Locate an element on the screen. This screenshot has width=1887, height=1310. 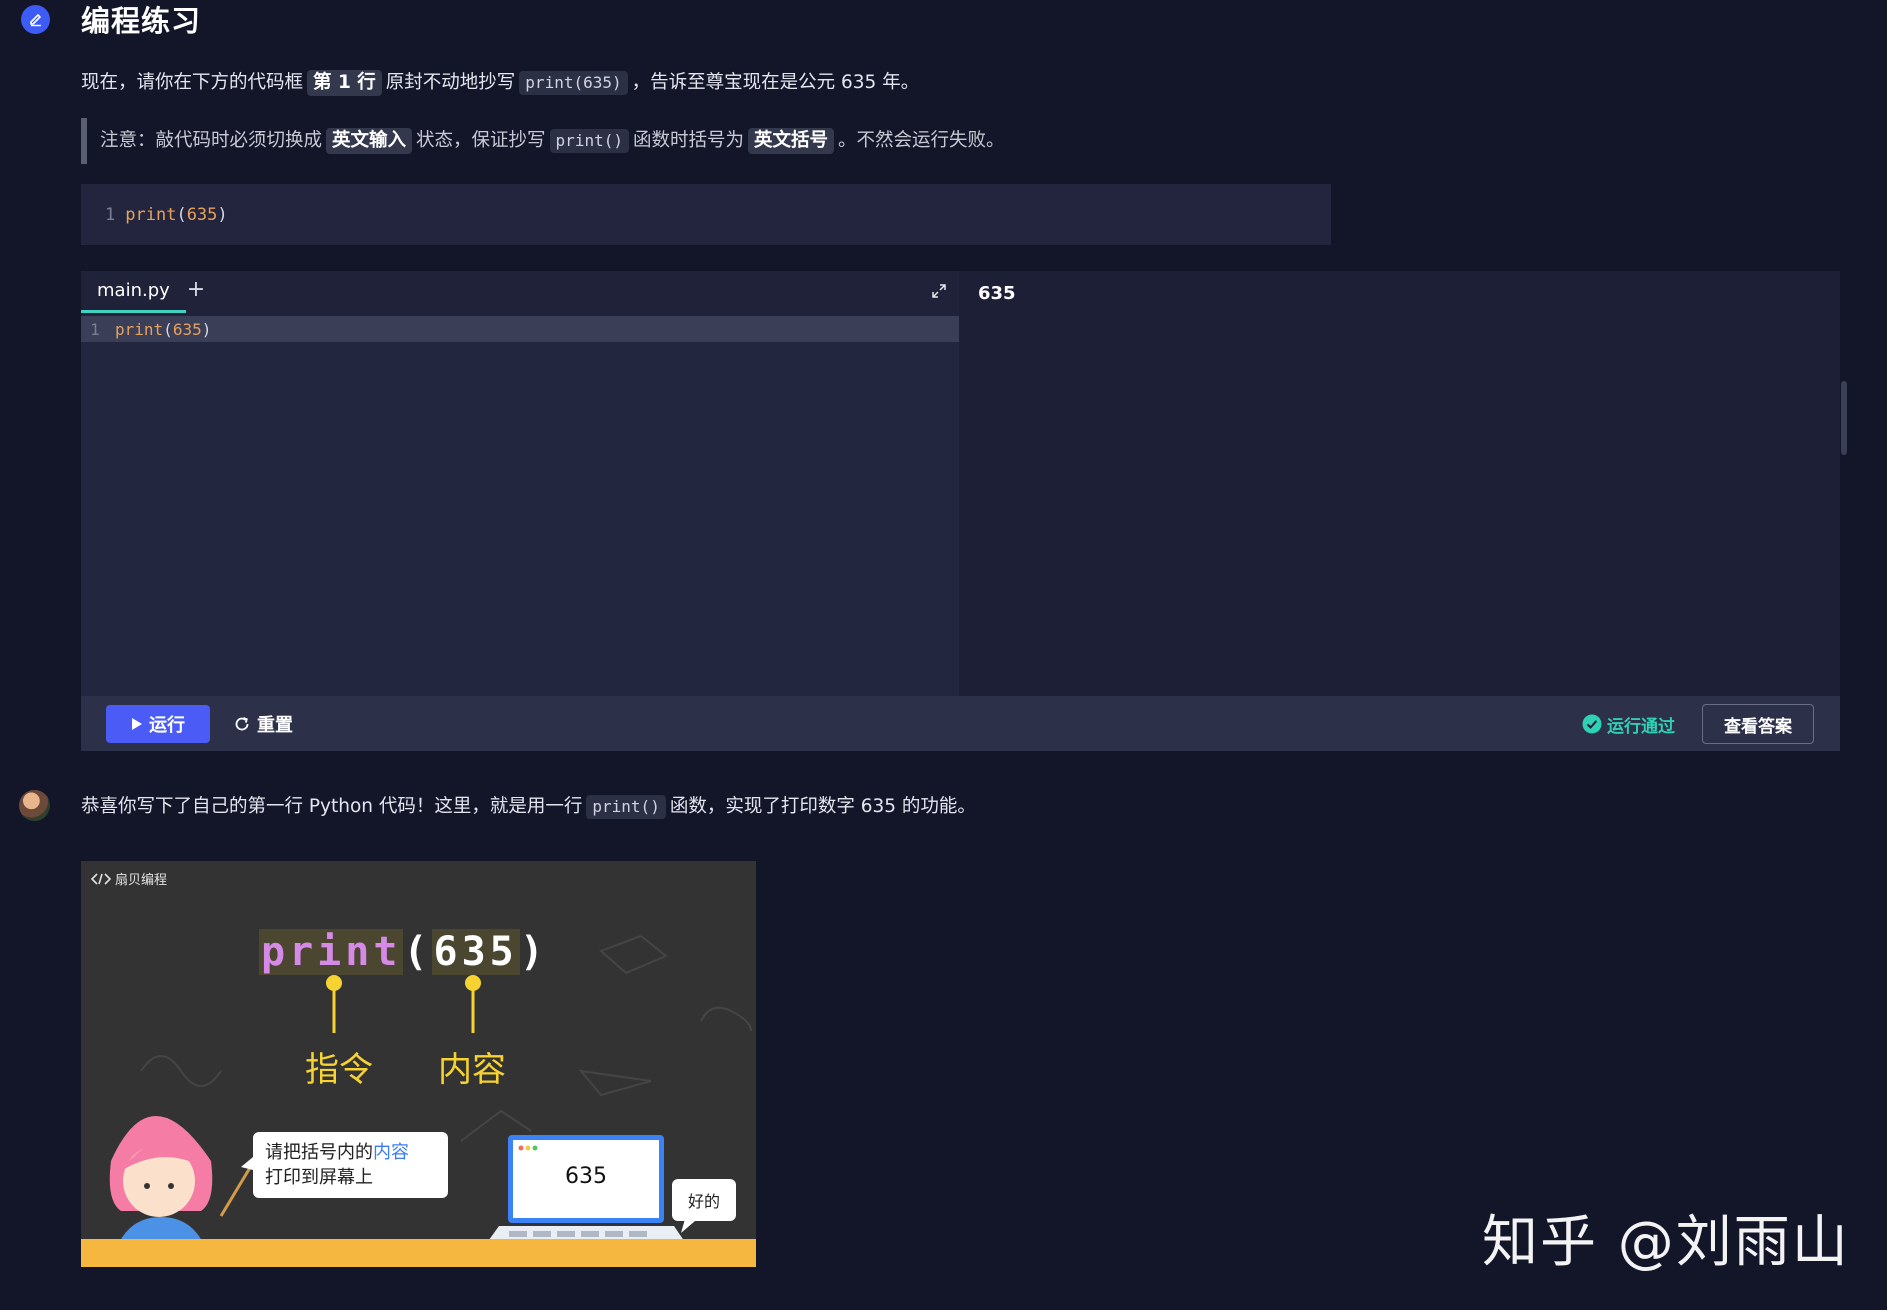
editor-line: 1 print(635) is located at coordinates (520, 329).